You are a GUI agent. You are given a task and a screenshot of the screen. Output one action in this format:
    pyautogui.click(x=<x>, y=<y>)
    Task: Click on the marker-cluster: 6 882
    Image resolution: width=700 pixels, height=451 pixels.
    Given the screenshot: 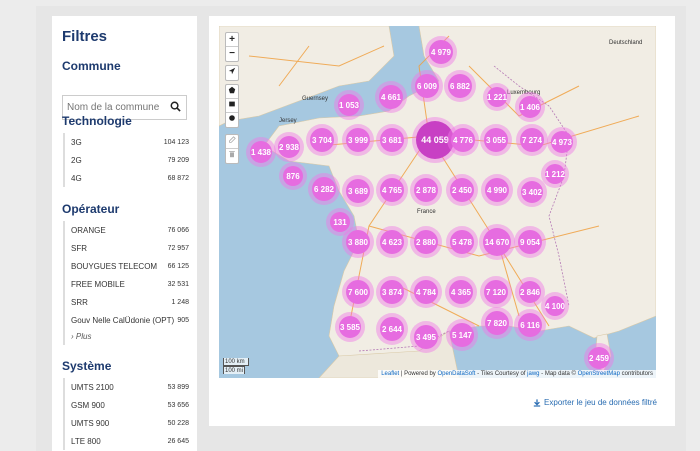 What is the action you would take?
    pyautogui.click(x=460, y=86)
    